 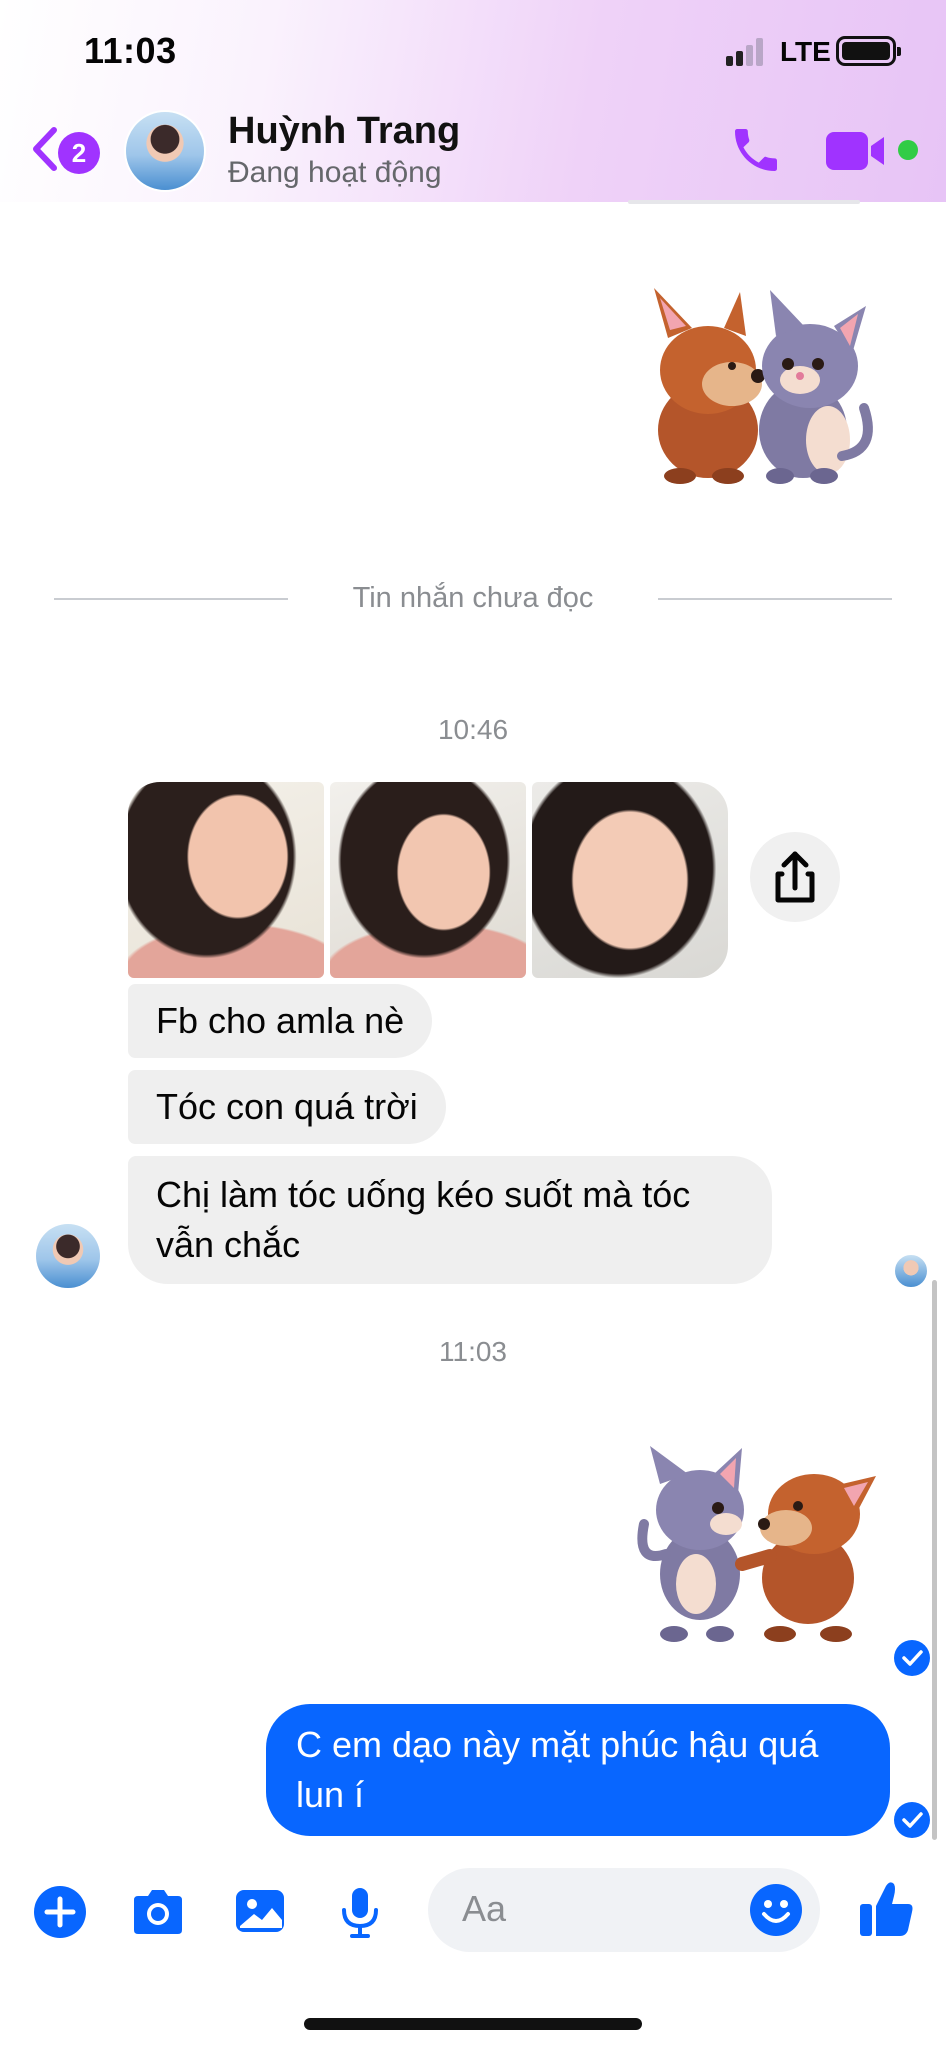 What do you see at coordinates (886, 1906) in the screenshot?
I see `thumbs-up-icon` at bounding box center [886, 1906].